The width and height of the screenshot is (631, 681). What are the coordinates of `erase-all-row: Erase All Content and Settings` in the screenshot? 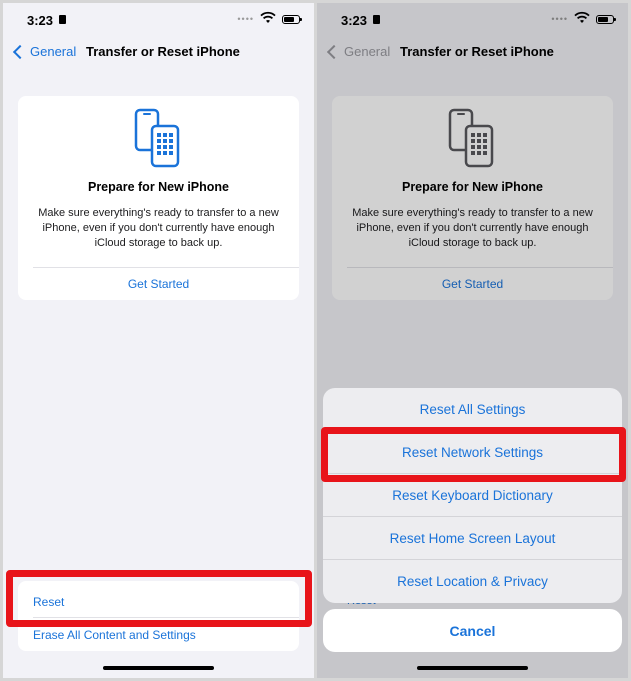 It's located at (114, 635).